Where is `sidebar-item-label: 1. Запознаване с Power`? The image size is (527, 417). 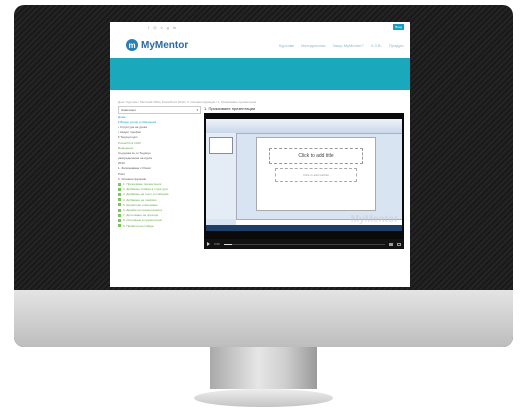
sidebar-item-label: 1. Запознаване с Power is located at coordinates (134, 168).